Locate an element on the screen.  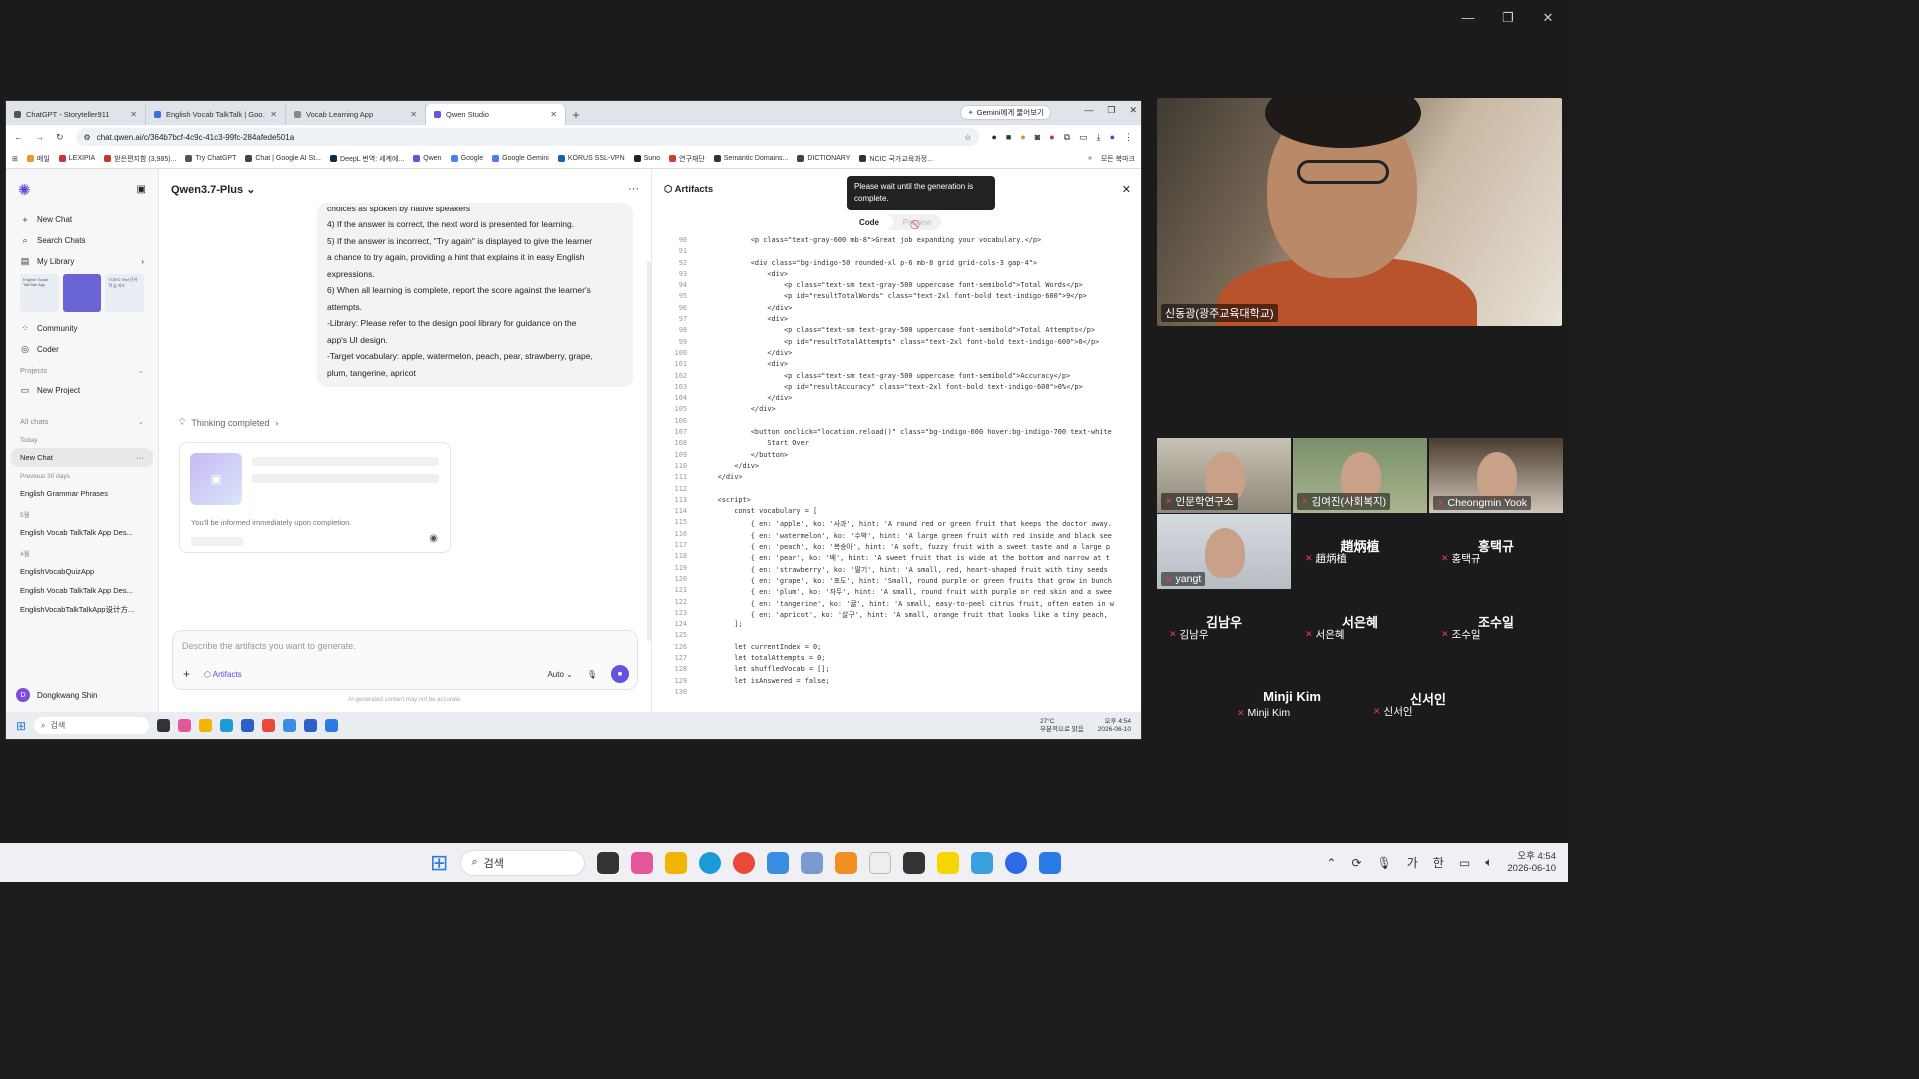
shared-clock: 오후 4:54 2026-06-10 is located at coordinates (1114, 726).